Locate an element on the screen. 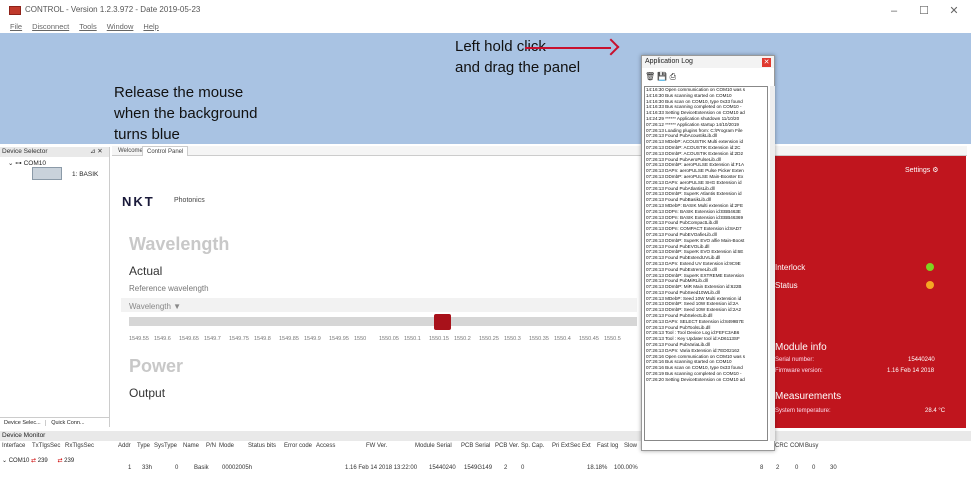  actual-label: Actual is located at coordinates (146, 271).